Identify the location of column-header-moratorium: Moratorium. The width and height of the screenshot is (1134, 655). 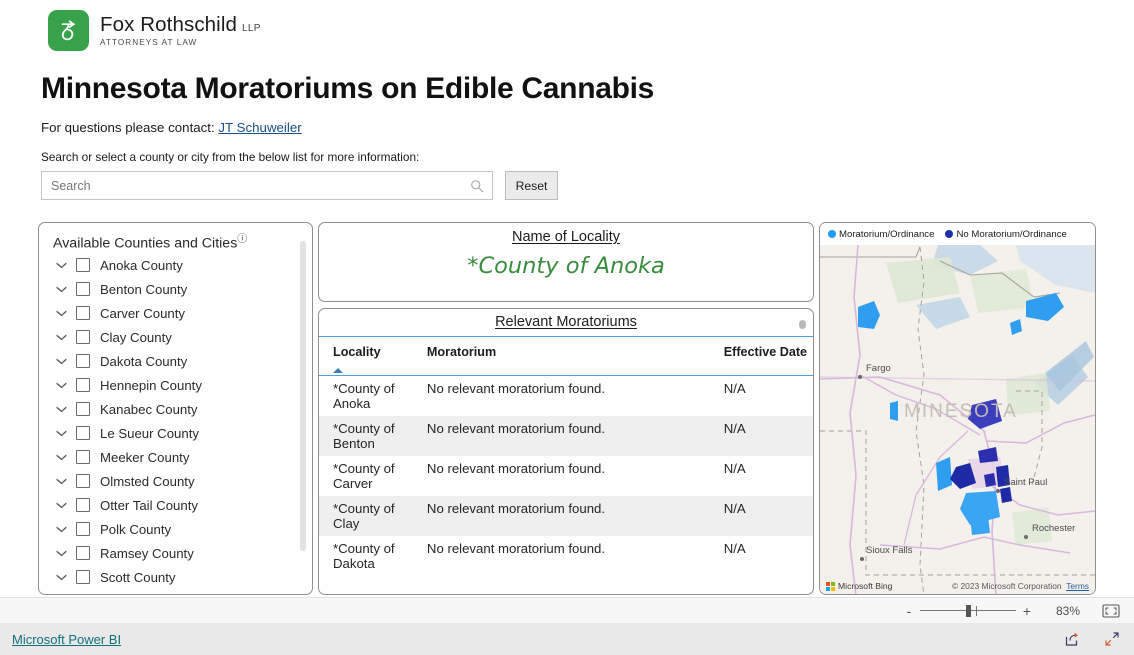
(575, 356).